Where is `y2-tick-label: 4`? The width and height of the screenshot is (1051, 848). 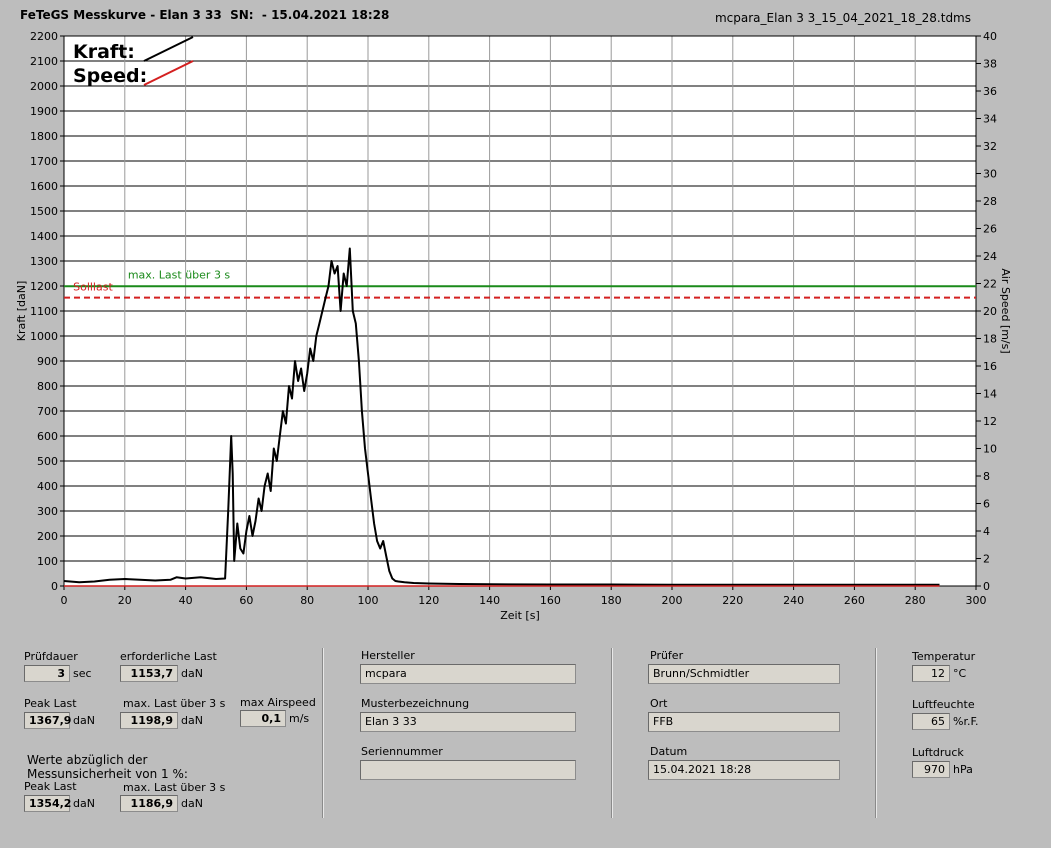
y2-tick-label: 4 is located at coordinates (986, 531).